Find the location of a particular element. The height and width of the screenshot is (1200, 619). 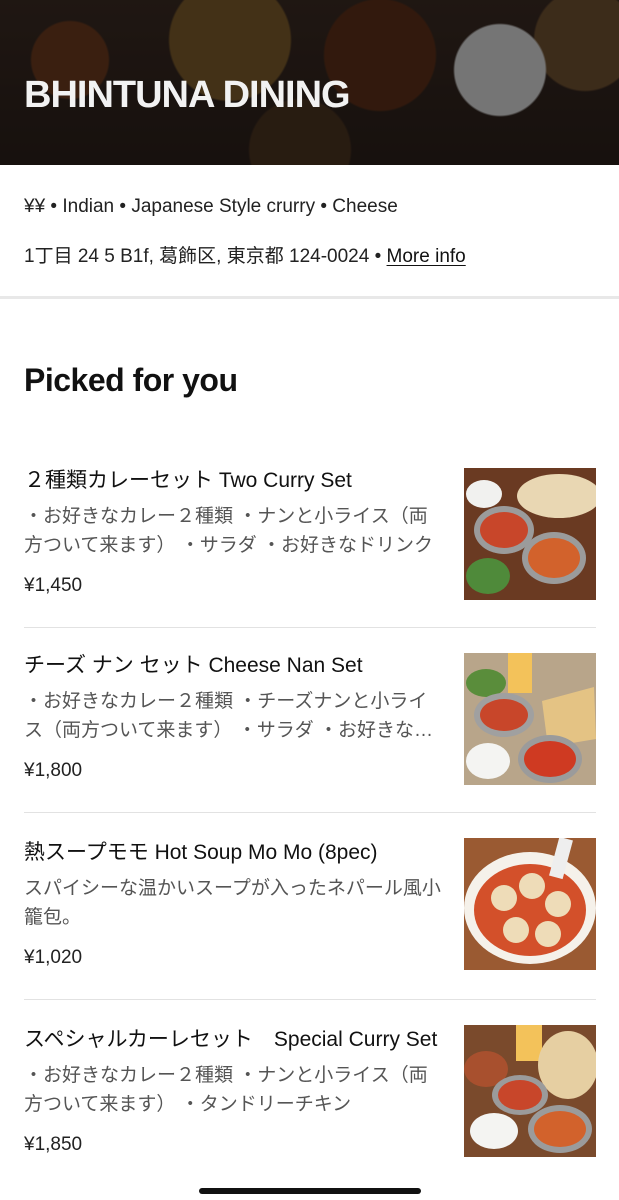

menu-item-name: チーズ ナン セット Cheese Nan Set is located at coordinates (193, 665).